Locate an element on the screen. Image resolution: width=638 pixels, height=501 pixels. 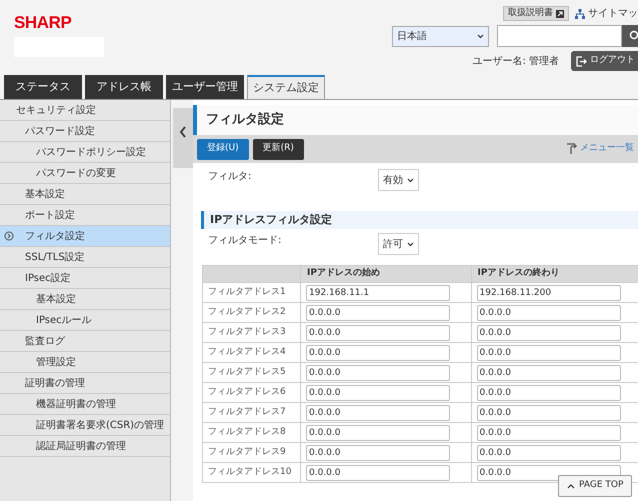
collapse-button is located at coordinates (183, 138).